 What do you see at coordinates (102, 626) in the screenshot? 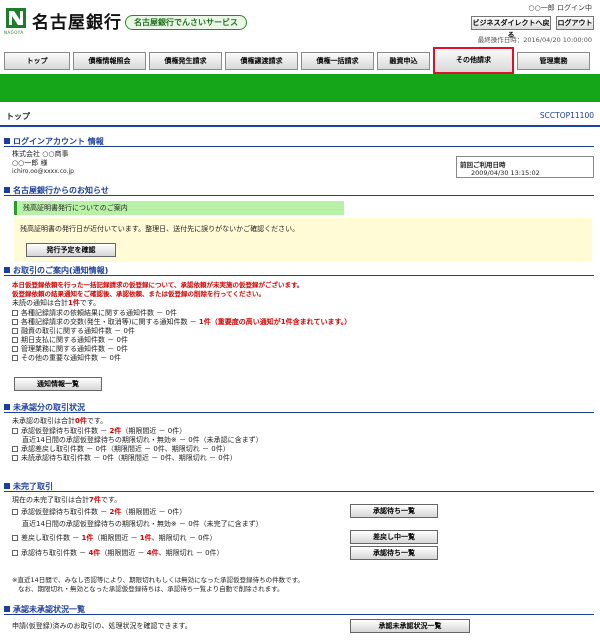
I see `approval-status-desc: 申請(仮登録)済みのお取引の、処理状況を確認できます。` at bounding box center [102, 626].